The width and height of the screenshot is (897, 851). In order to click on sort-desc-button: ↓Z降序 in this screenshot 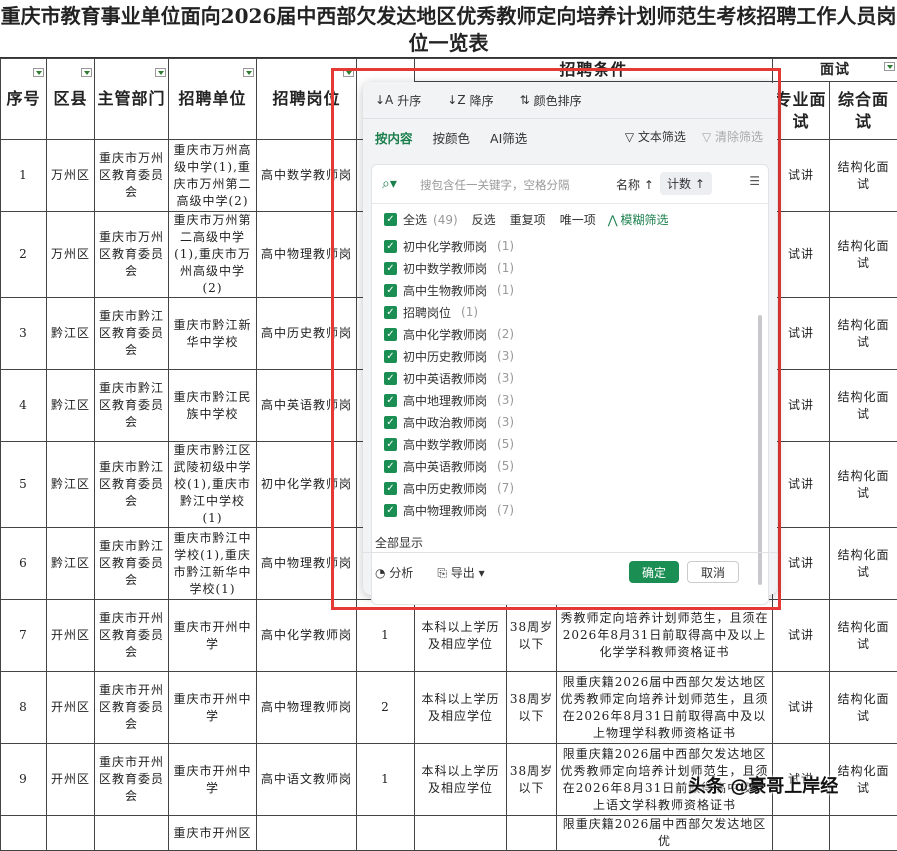, I will do `click(470, 100)`.